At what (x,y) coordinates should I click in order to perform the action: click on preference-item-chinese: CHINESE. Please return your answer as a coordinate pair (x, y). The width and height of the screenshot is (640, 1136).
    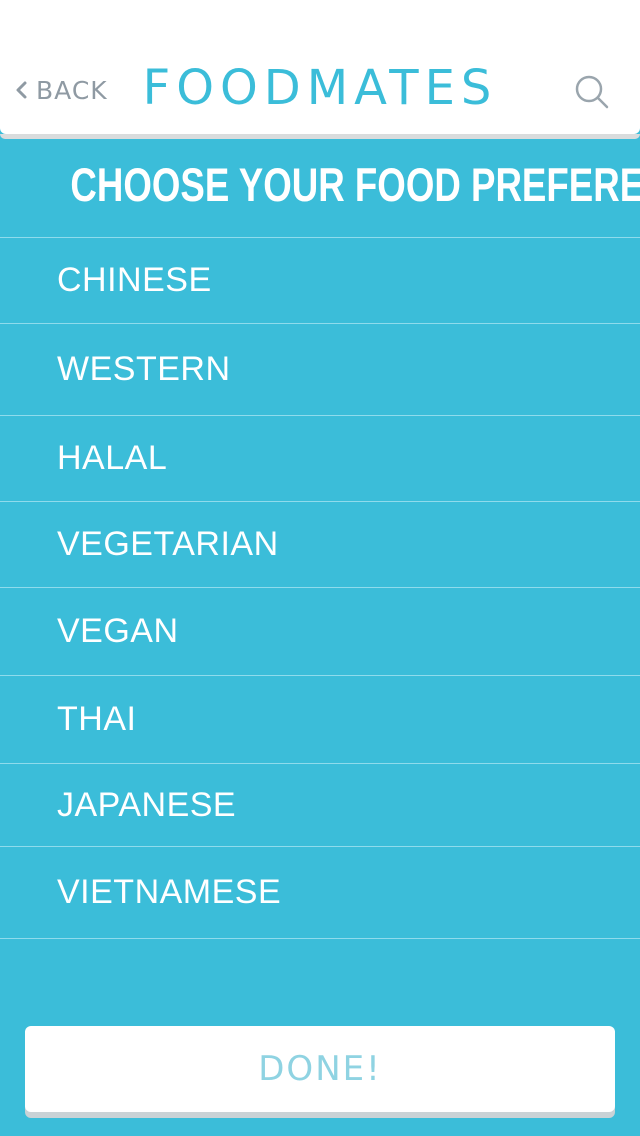
    Looking at the image, I should click on (320, 281).